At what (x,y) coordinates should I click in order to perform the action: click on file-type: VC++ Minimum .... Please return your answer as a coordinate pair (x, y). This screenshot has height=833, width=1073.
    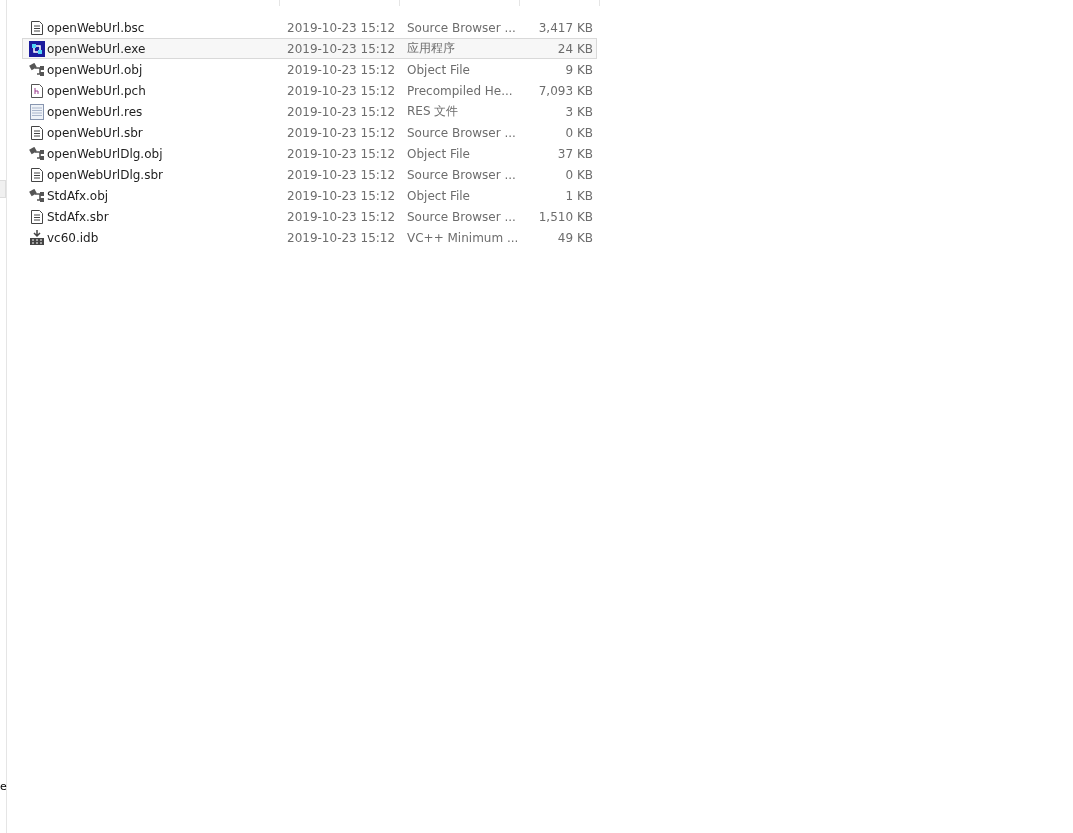
    Looking at the image, I should click on (463, 237).